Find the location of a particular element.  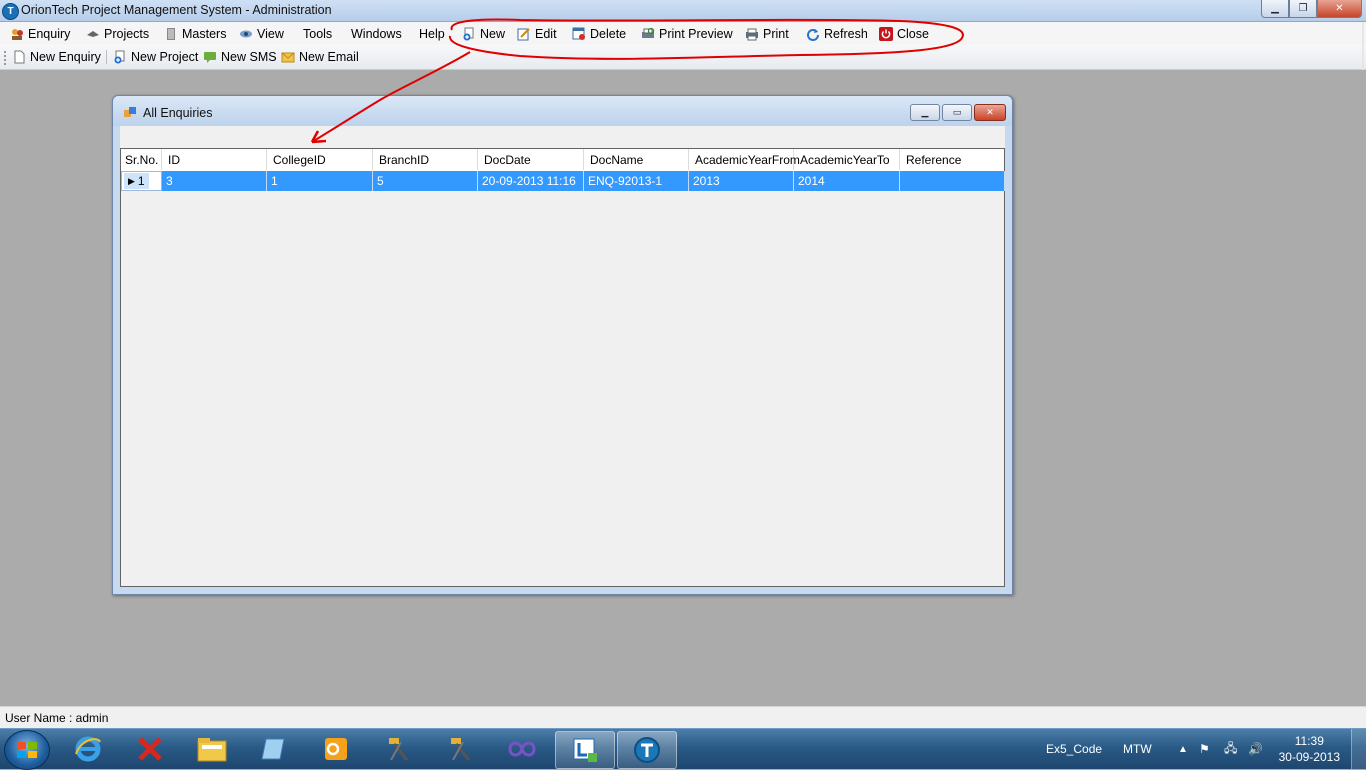

menu-view: View is located at coordinates (261, 33).